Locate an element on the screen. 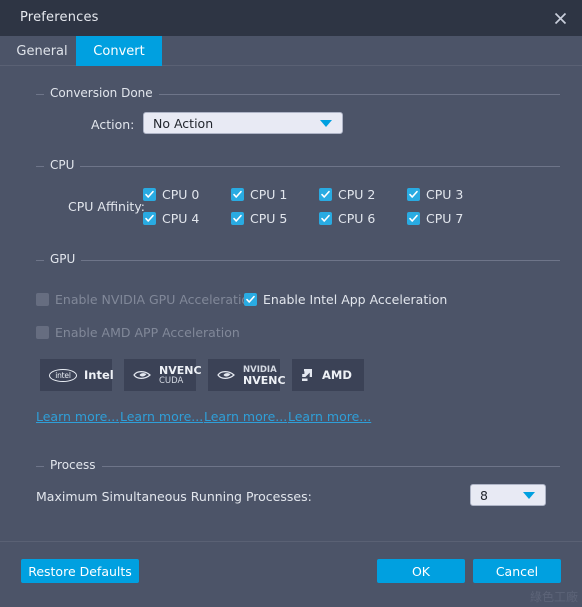  checkbox-enable-nvidia-gpu-acceleration: Enable NVIDIA GPU Acceleration is located at coordinates (146, 299).